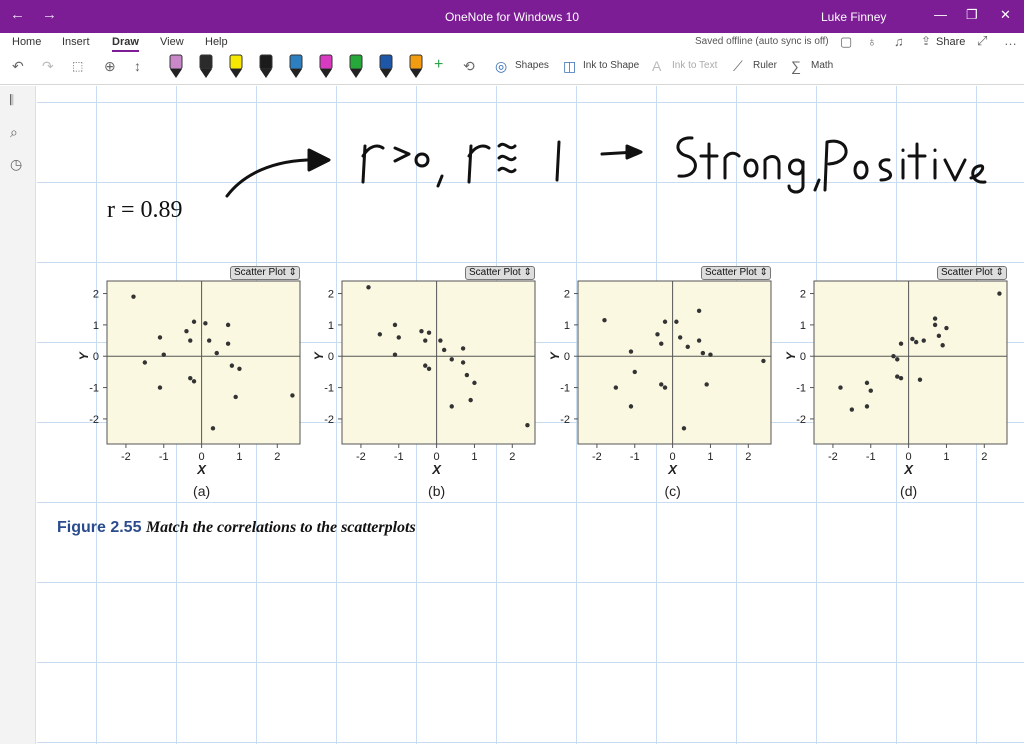  What do you see at coordinates (899, 41) in the screenshot?
I see `bell-icon: ♫` at bounding box center [899, 41].